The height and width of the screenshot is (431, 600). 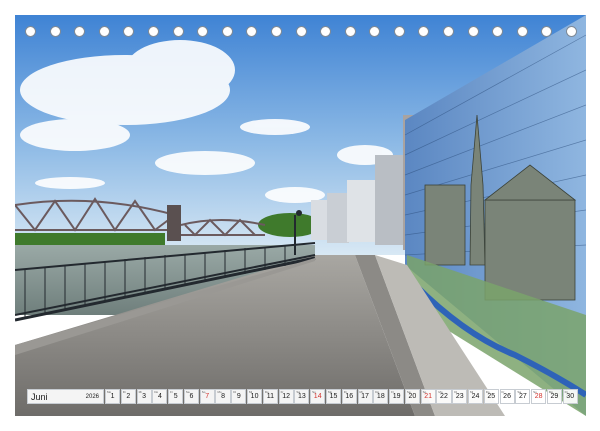 I want to click on day-number: 29, so click(x=554, y=396).